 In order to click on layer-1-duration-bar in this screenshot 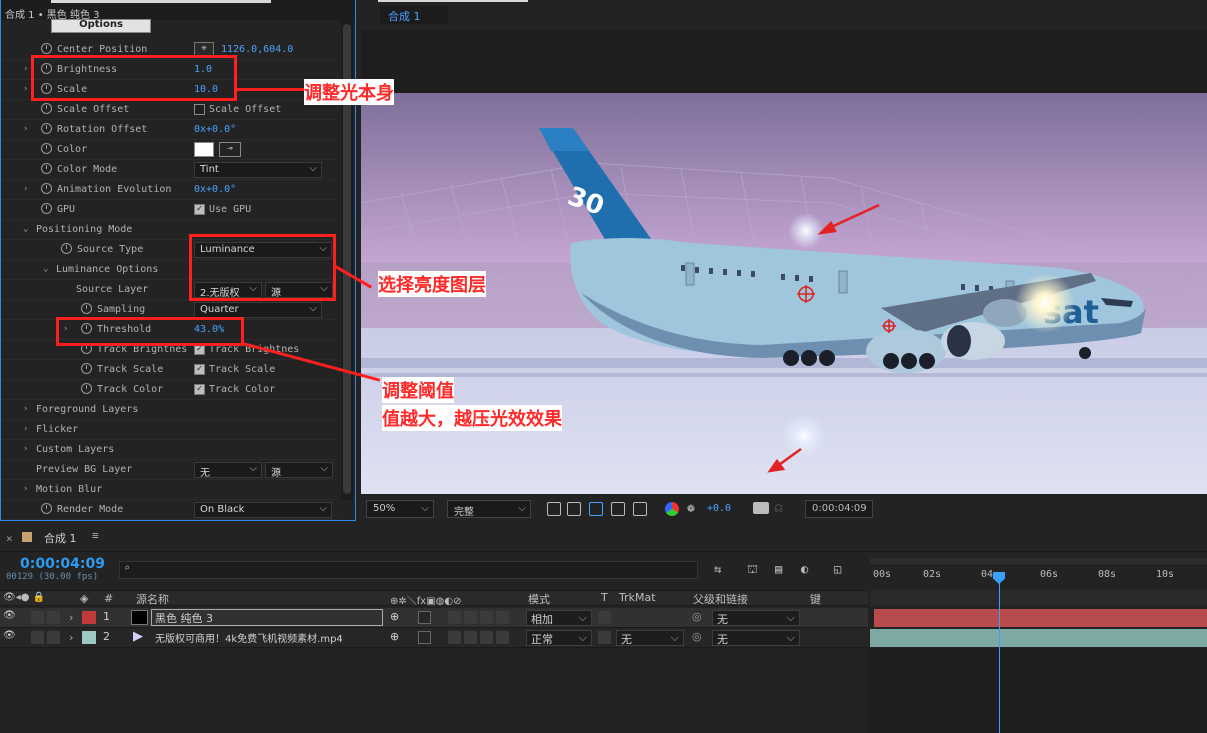, I will do `click(1040, 618)`.